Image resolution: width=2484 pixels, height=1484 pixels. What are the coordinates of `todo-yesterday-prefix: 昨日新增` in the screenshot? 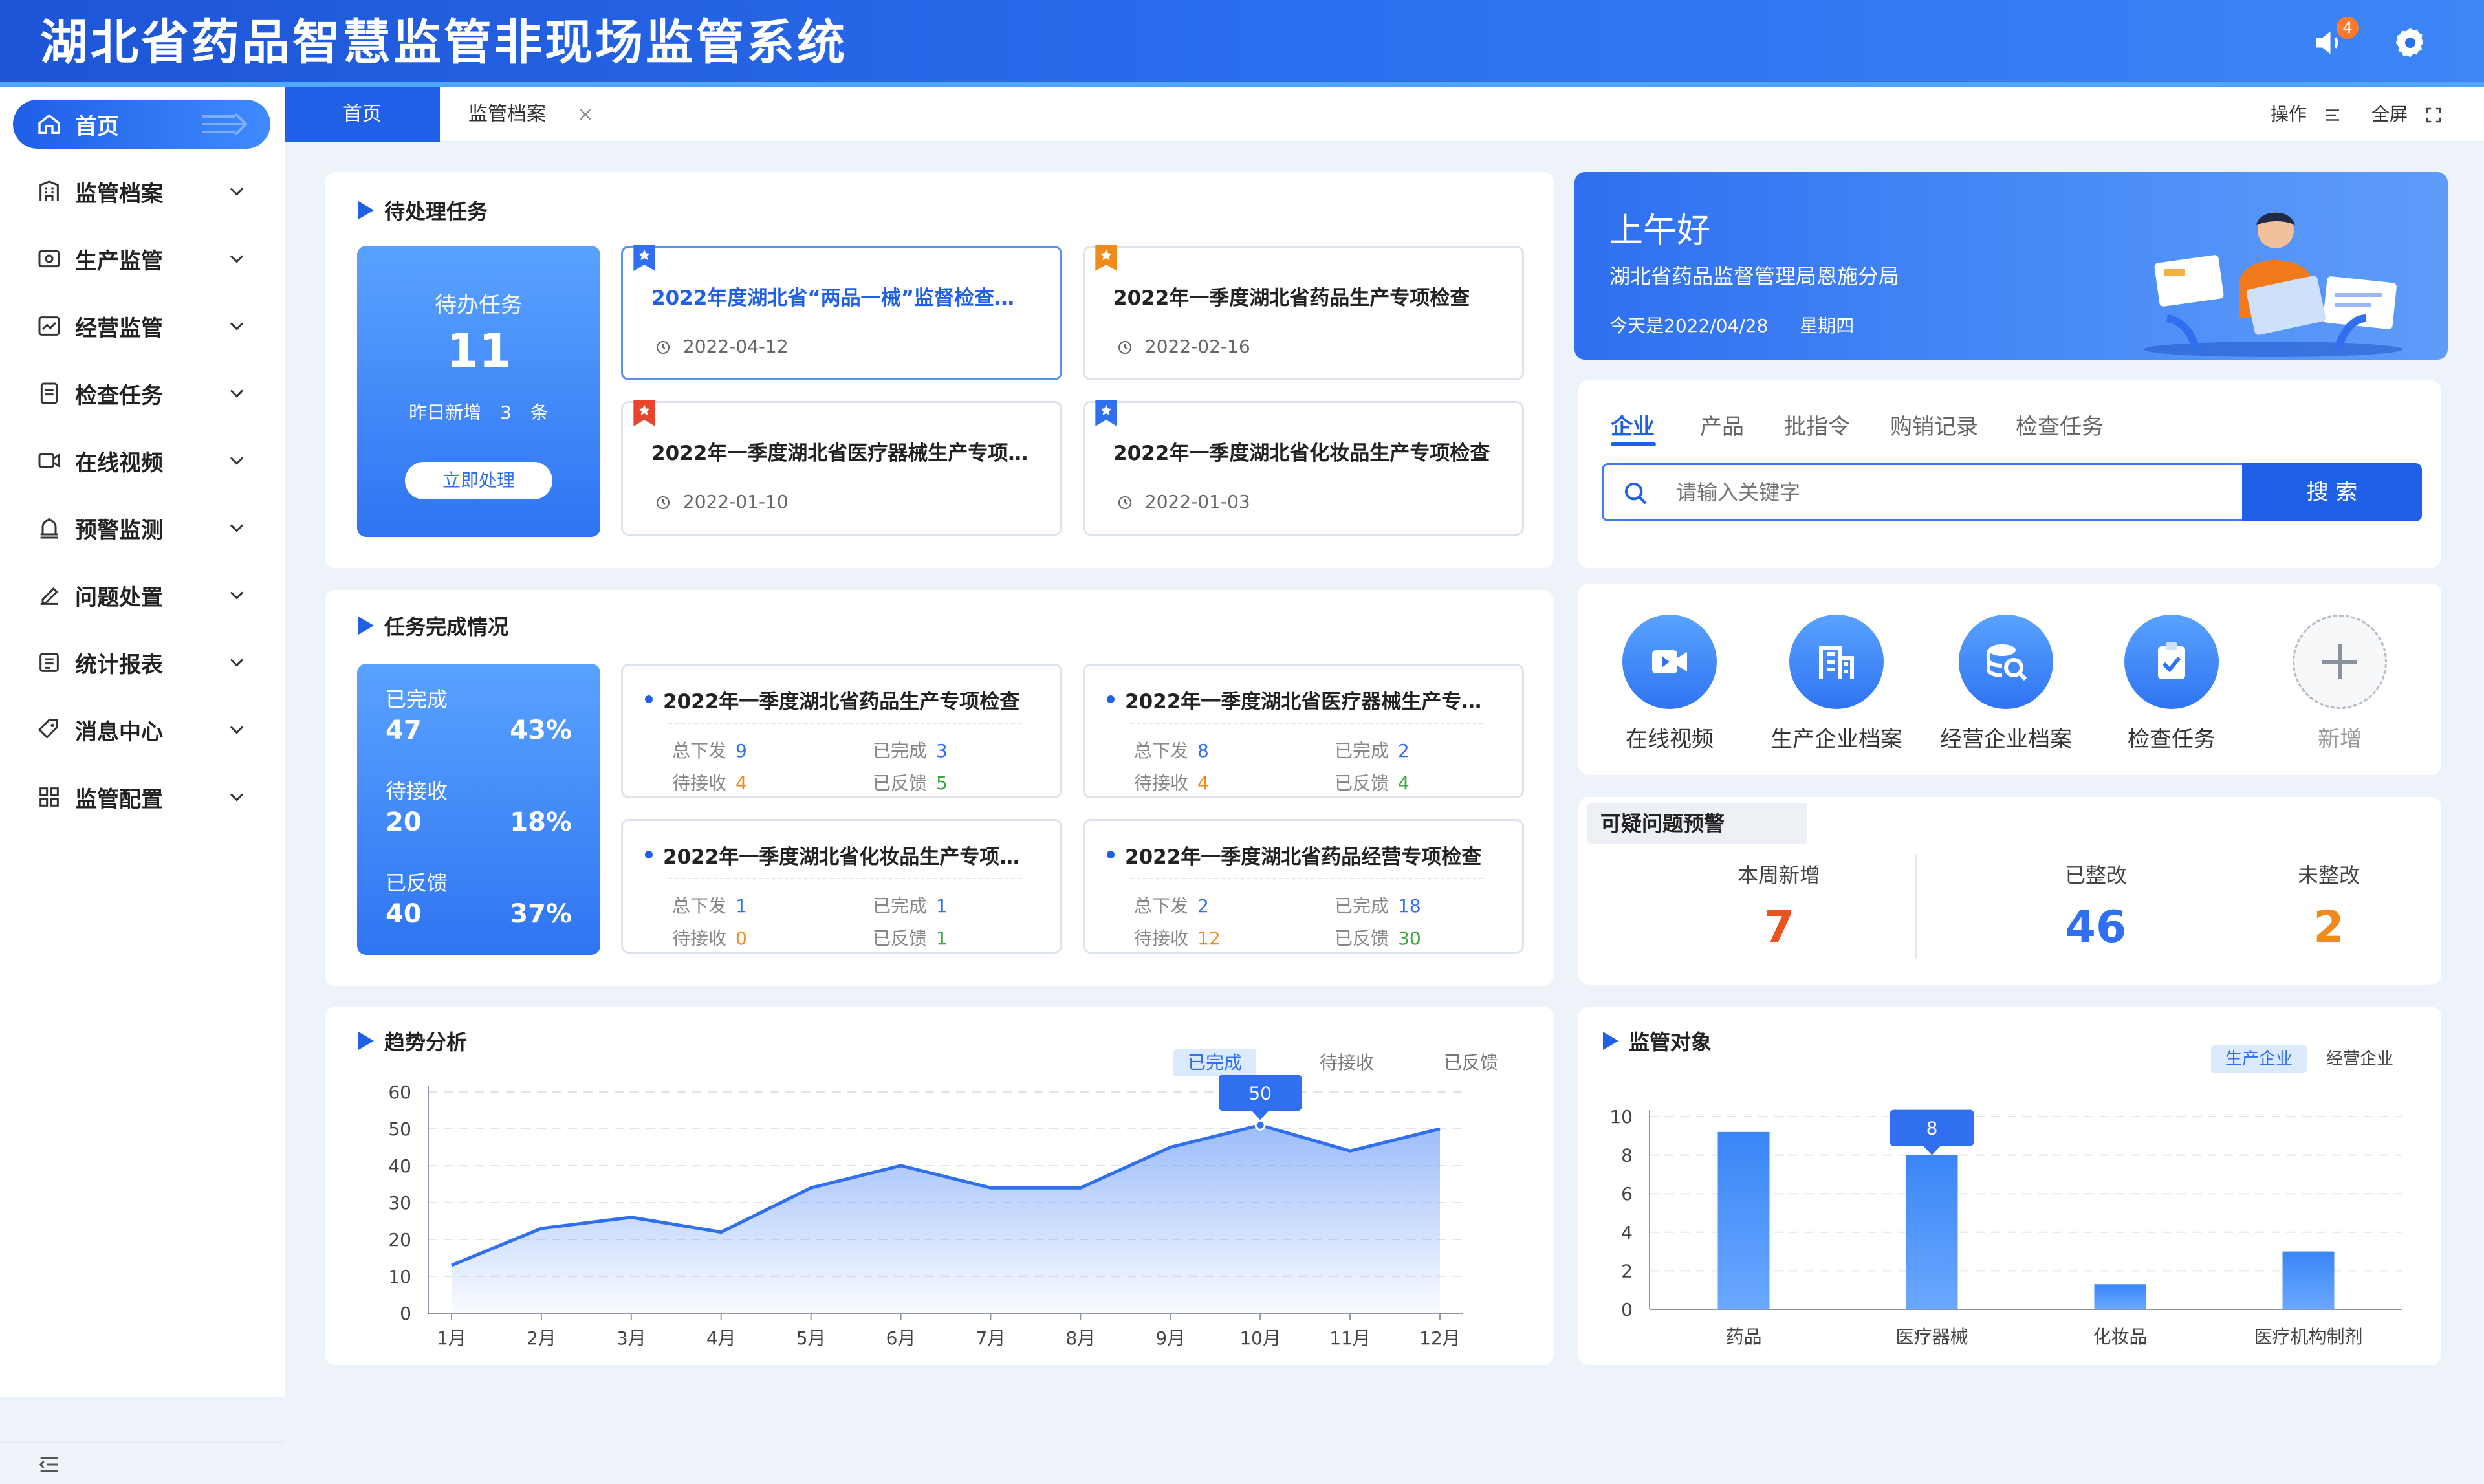 It's located at (445, 412).